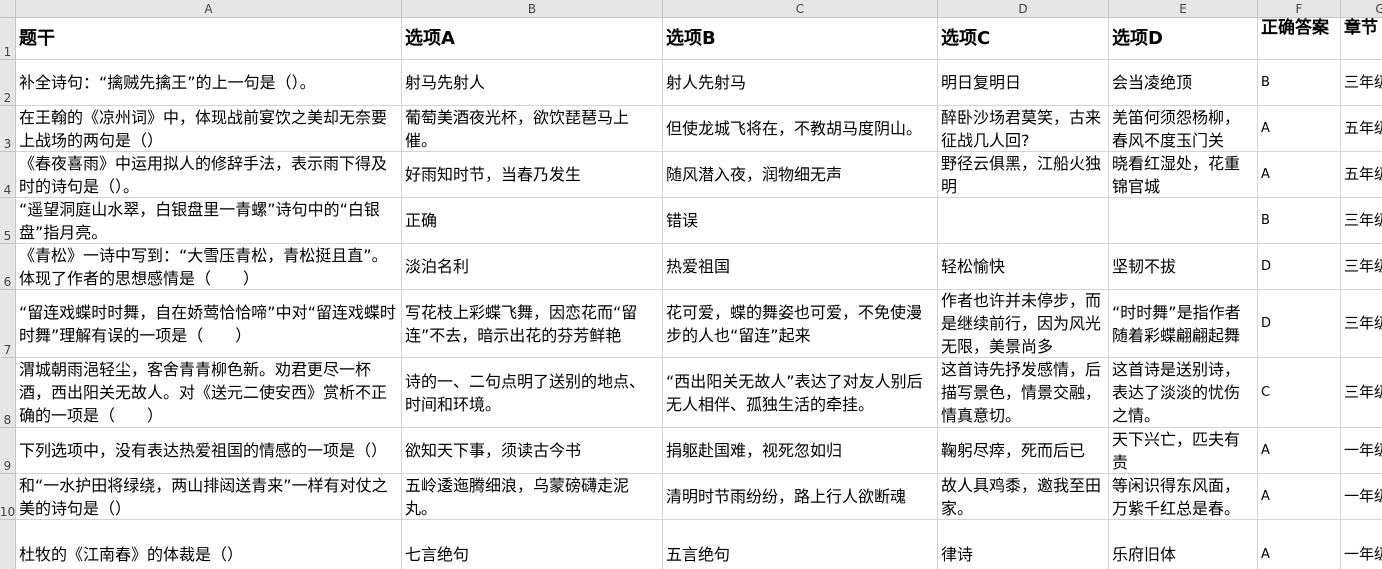 The image size is (1382, 569). I want to click on column-header-b: B, so click(532, 9).